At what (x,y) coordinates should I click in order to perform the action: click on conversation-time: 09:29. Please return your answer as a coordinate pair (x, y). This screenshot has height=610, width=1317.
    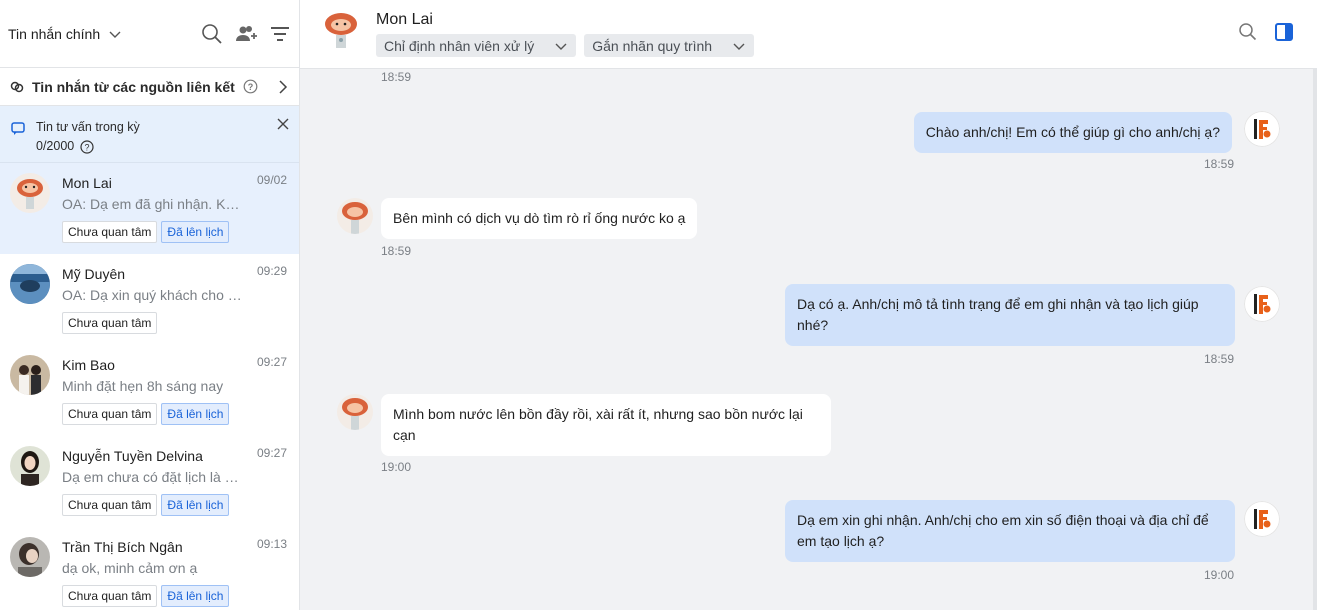
    Looking at the image, I should click on (271, 271).